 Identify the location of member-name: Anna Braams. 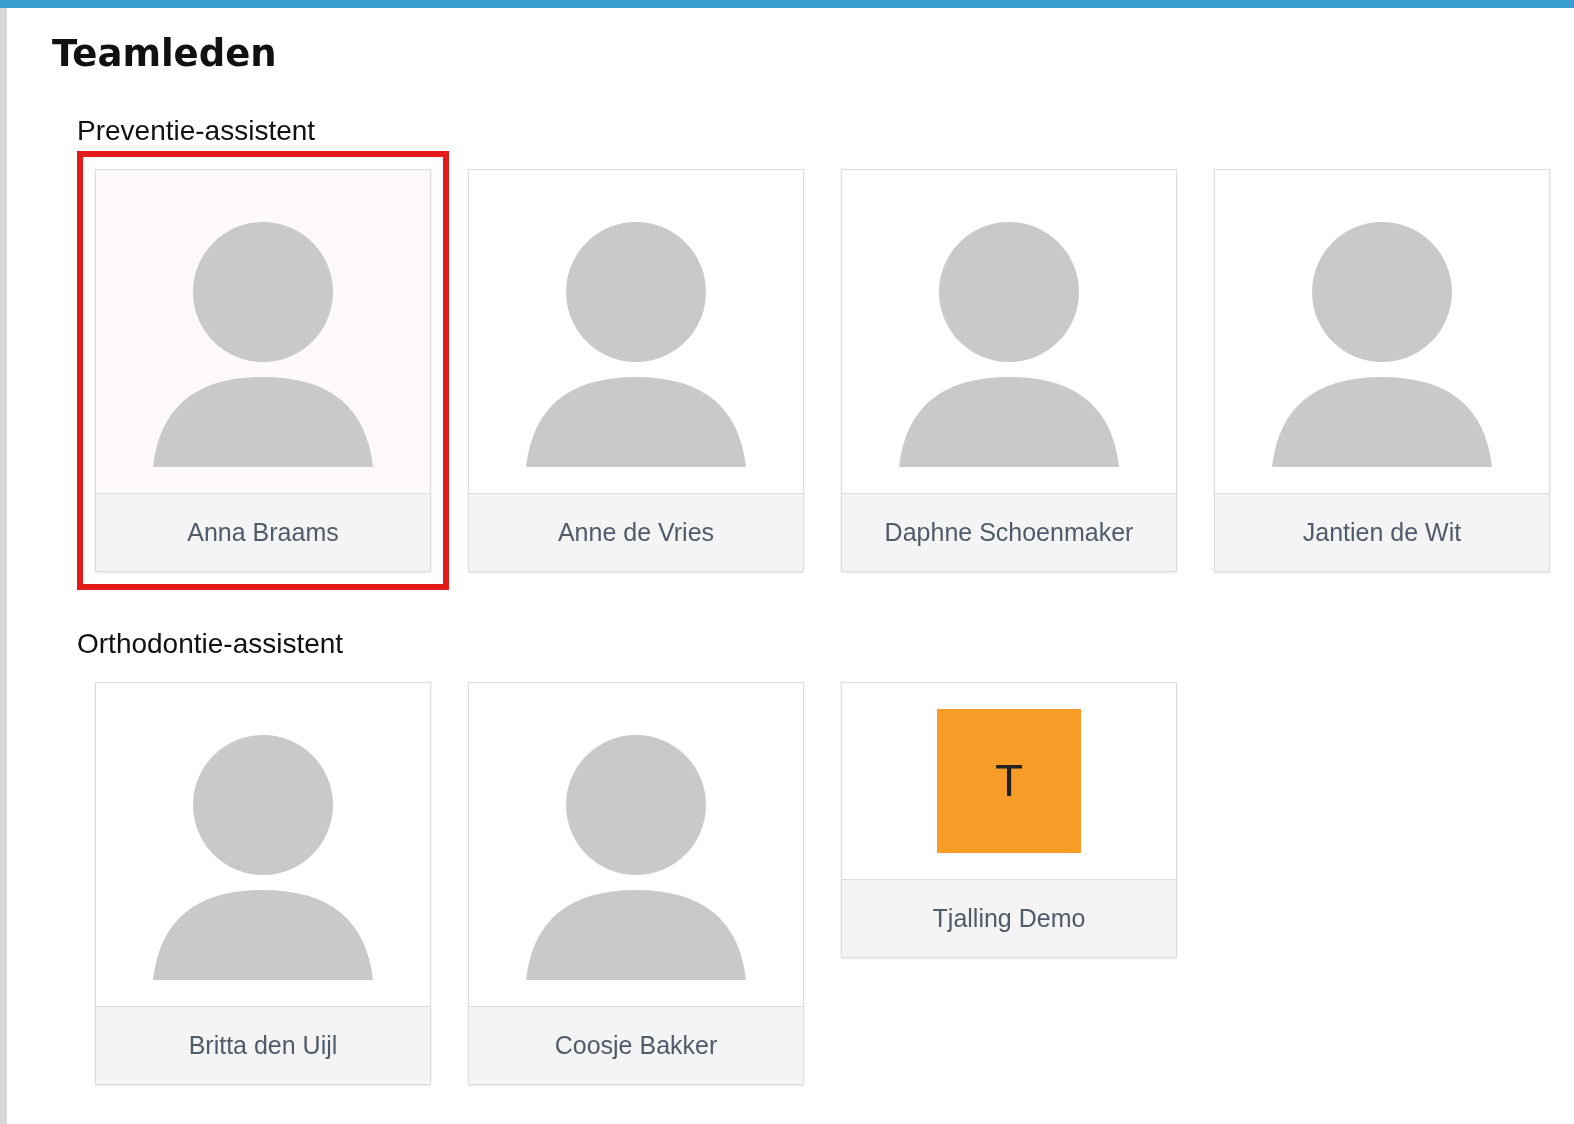
(263, 532).